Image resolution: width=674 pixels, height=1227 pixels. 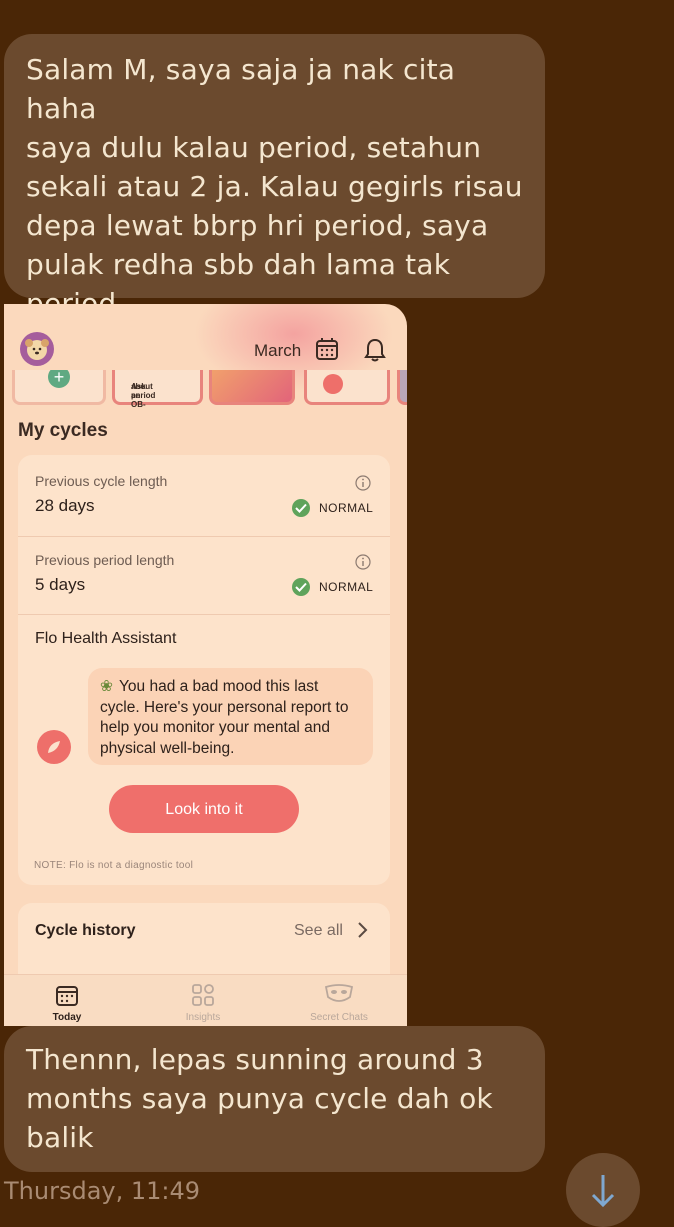 What do you see at coordinates (59, 379) in the screenshot?
I see `plus-icon: +` at bounding box center [59, 379].